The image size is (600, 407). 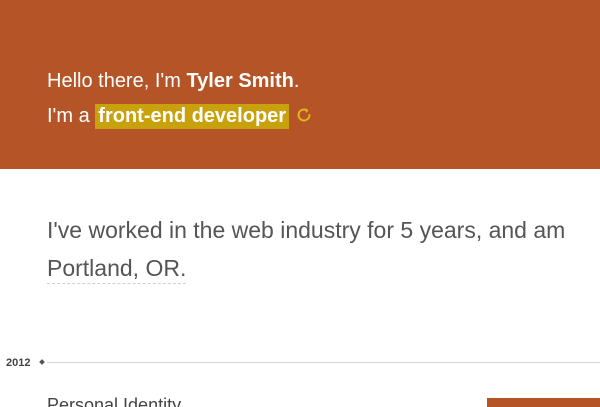 What do you see at coordinates (543, 402) in the screenshot?
I see `project-thumbnail` at bounding box center [543, 402].